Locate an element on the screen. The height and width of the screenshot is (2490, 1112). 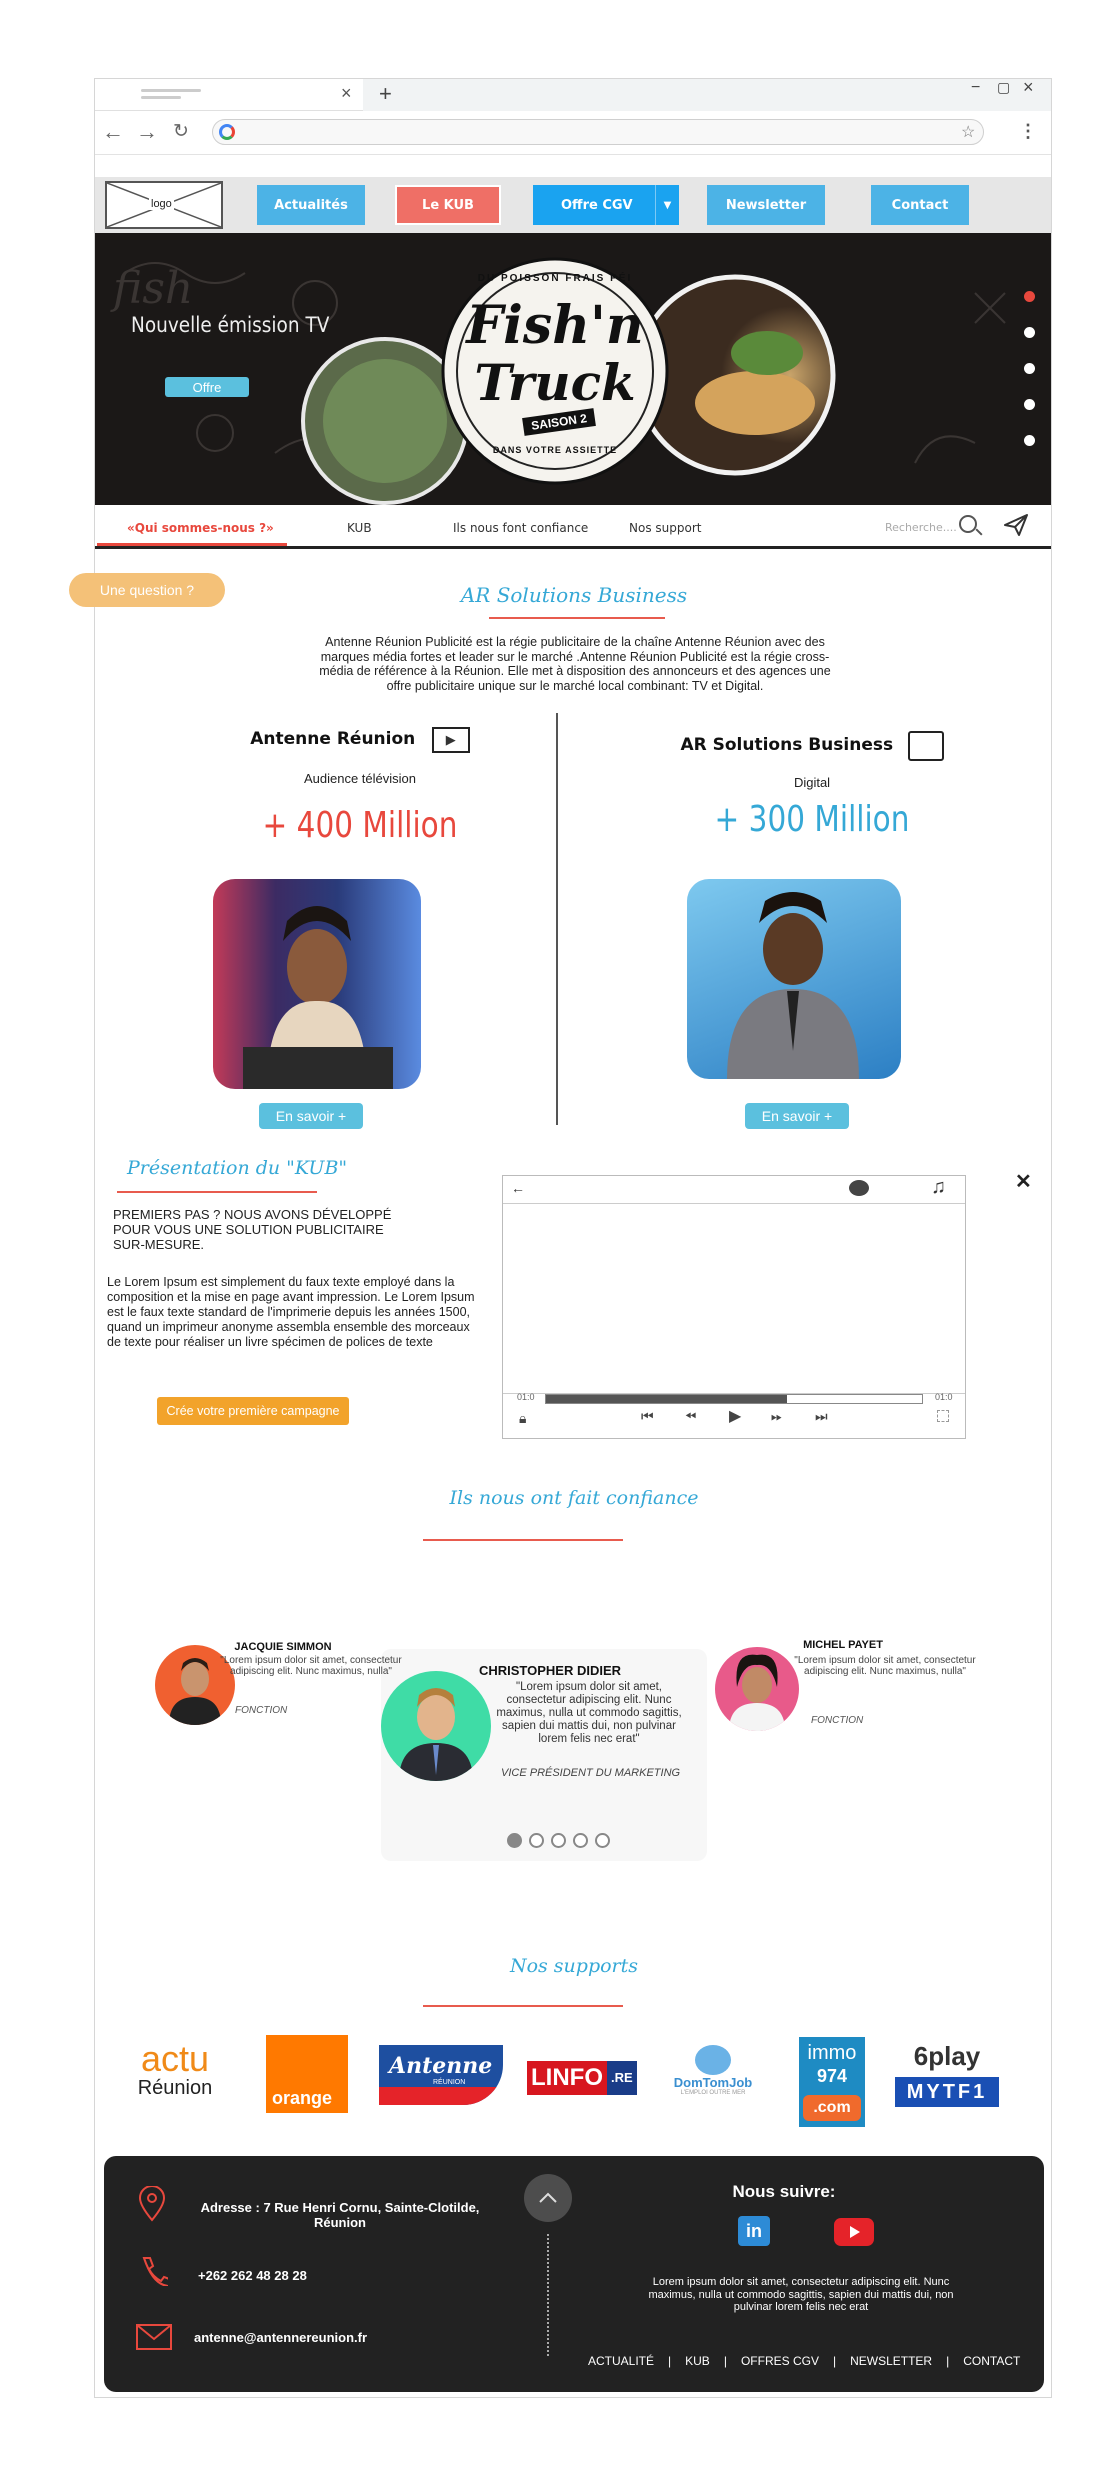
logo-bottom-text: DANS VOTRE ASSIETTE is located at coordinates (555, 450).